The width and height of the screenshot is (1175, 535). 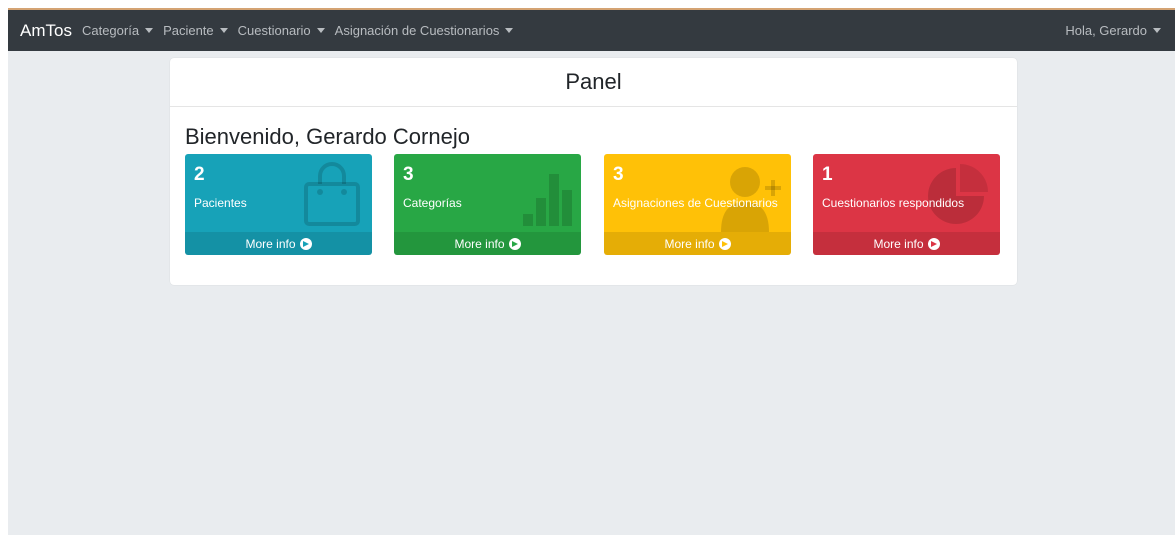 I want to click on categorias-count: 3, so click(x=408, y=174).